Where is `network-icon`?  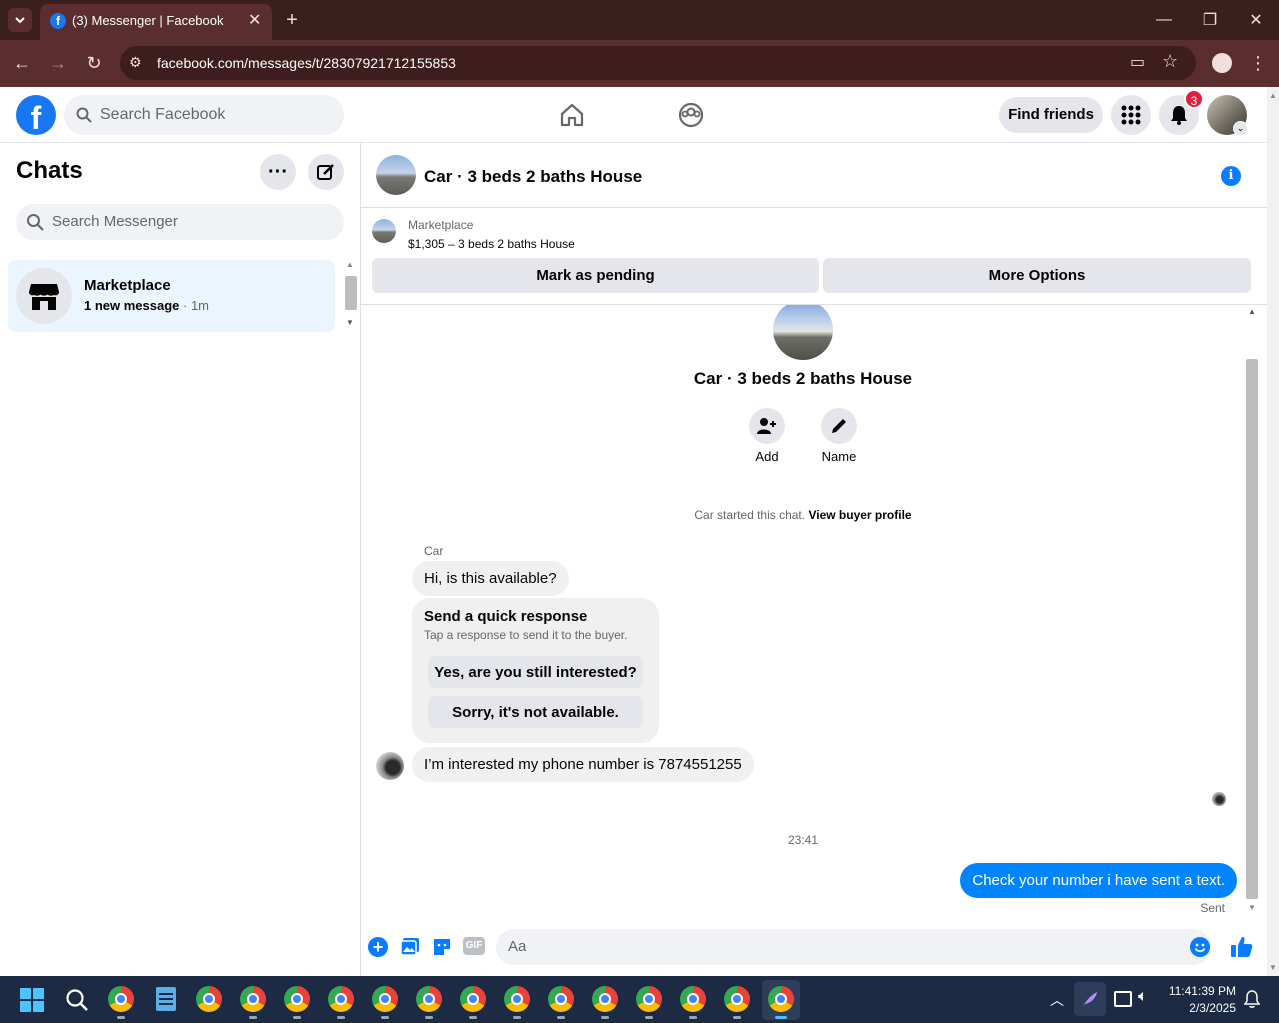
network-icon is located at coordinates (1123, 999).